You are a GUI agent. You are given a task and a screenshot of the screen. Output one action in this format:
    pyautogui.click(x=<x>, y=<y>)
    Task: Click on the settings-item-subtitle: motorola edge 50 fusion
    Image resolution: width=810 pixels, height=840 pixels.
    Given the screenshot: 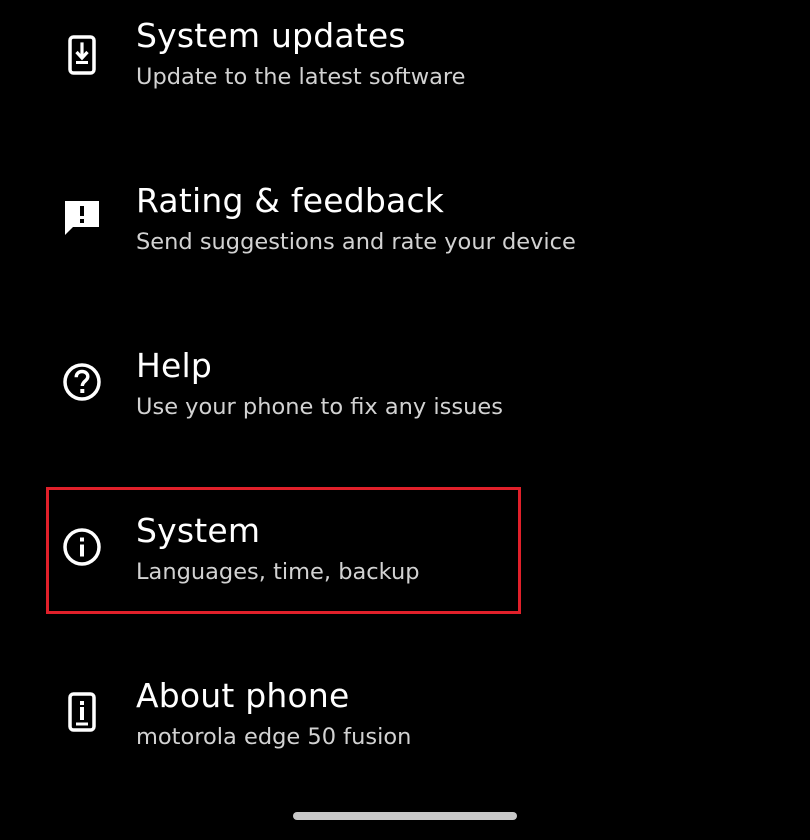 What is the action you would take?
    pyautogui.click(x=274, y=737)
    